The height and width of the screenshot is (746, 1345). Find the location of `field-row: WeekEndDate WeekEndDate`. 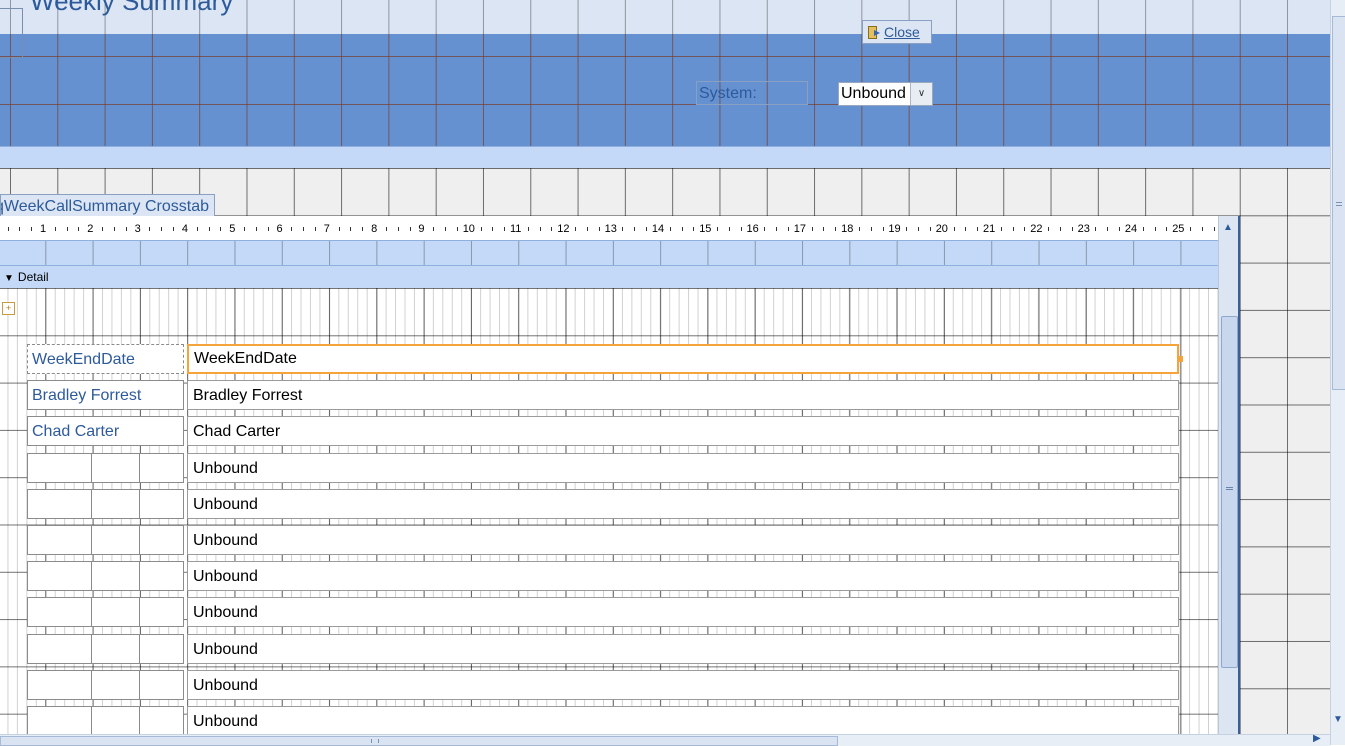

field-row: WeekEndDate WeekEndDate is located at coordinates (591, 360).